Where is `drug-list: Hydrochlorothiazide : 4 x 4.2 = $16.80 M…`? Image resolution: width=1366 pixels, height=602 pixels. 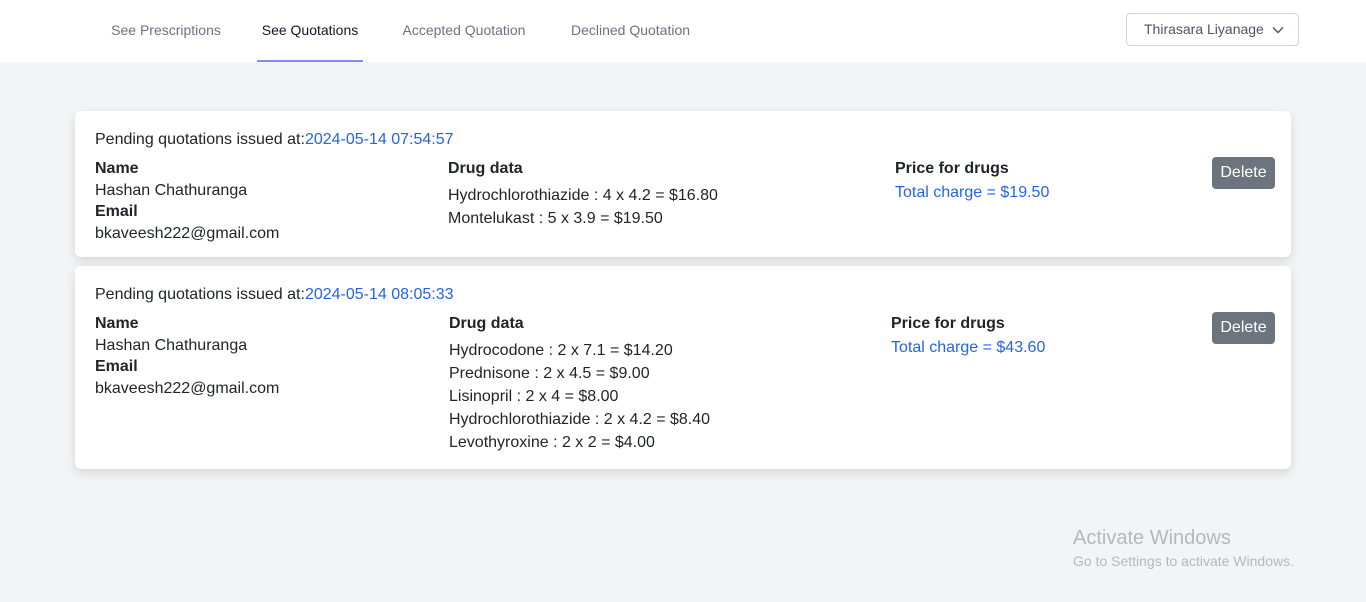 drug-list: Hydrochlorothiazide : 4 x 4.2 = $16.80 M… is located at coordinates (583, 207).